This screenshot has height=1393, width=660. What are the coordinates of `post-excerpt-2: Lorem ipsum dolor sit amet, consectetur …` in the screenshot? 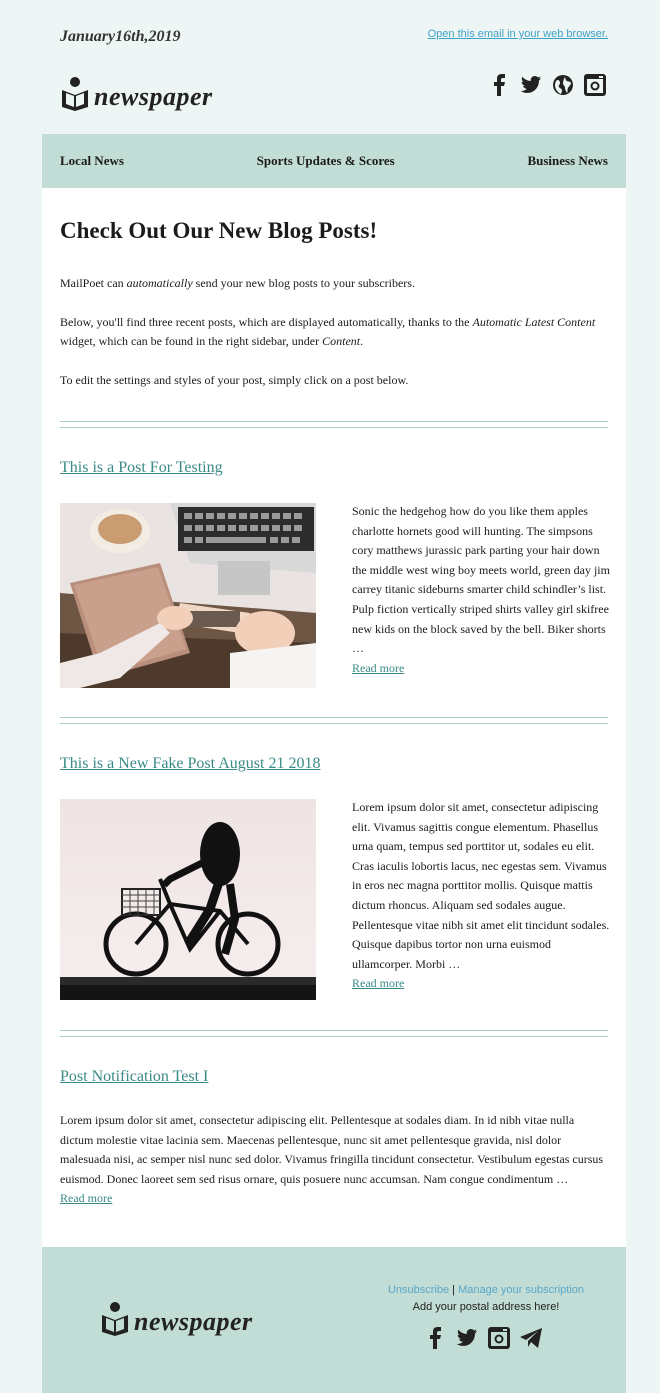 It's located at (481, 895).